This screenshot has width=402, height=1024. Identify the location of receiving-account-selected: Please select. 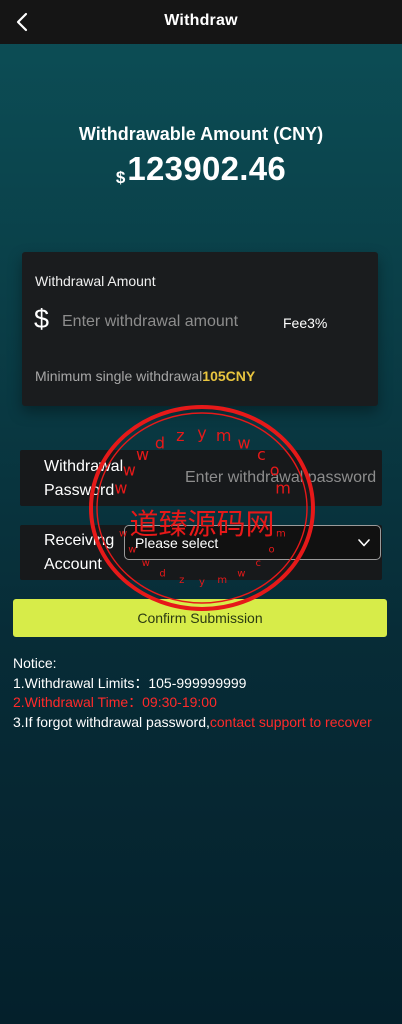
(177, 543).